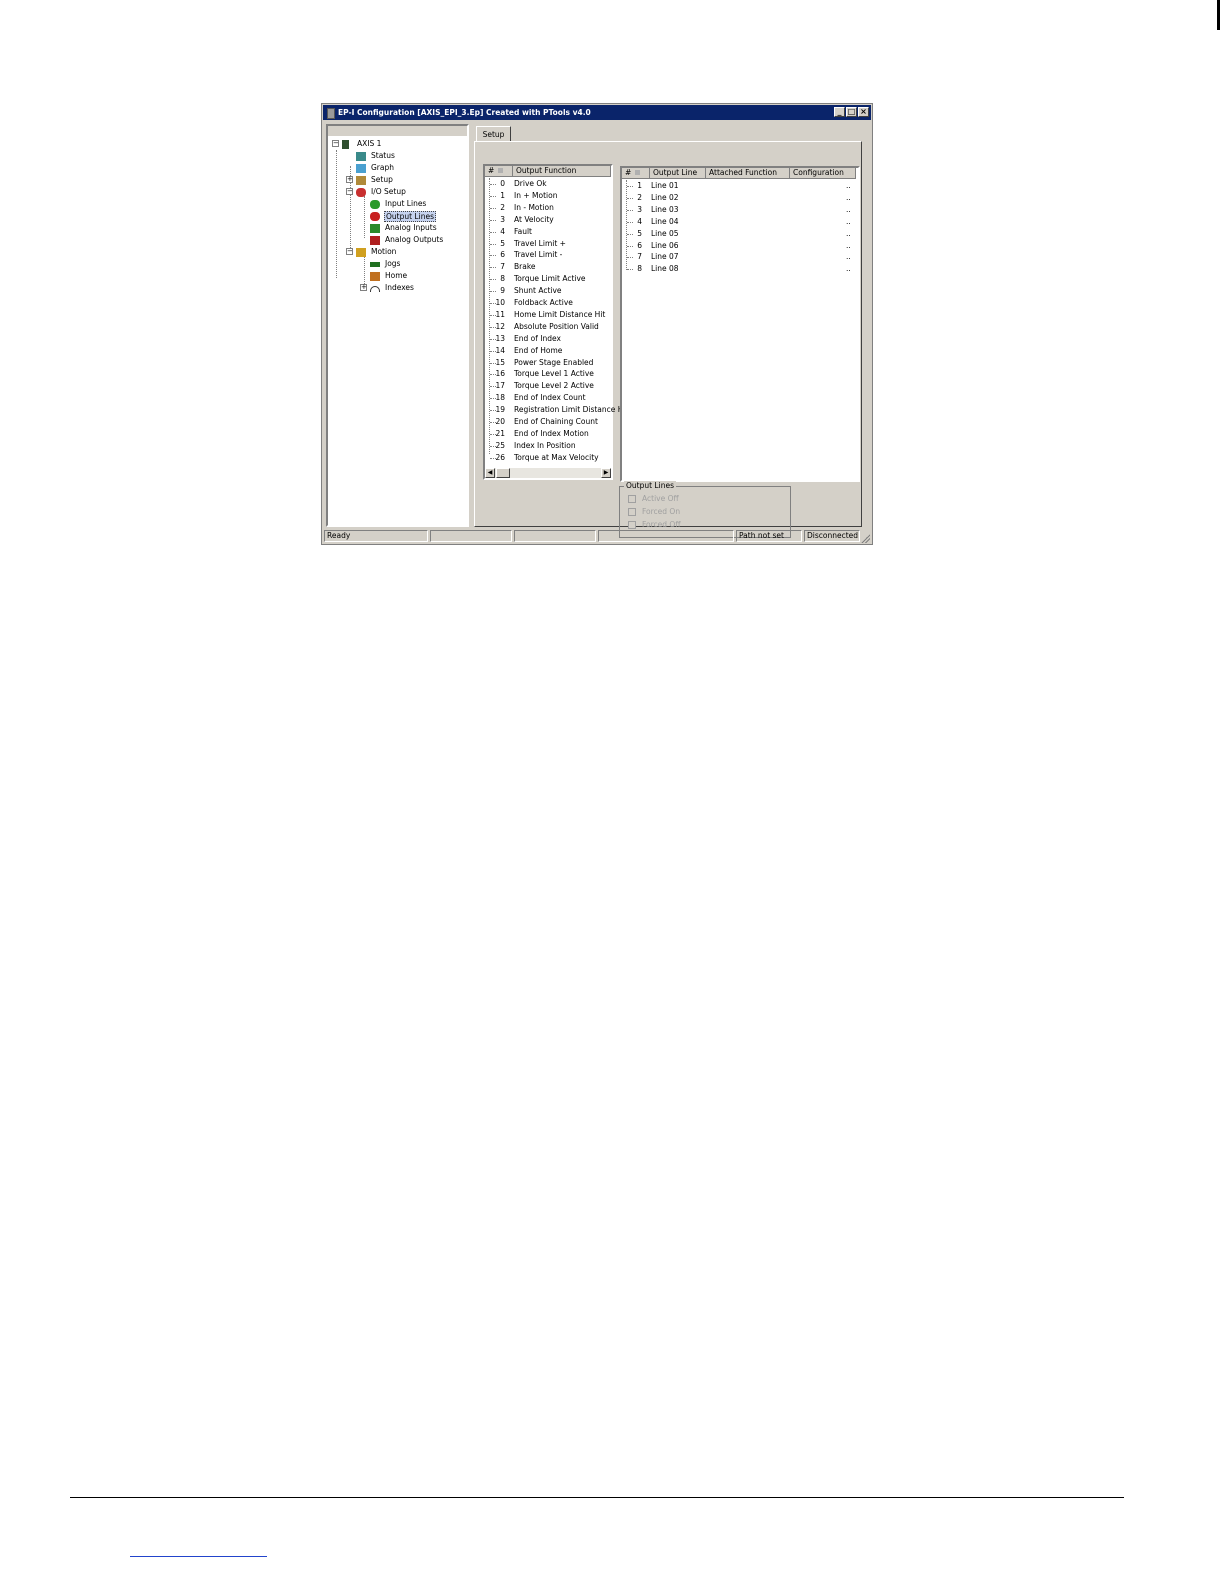 The image size is (1224, 1584). Describe the element at coordinates (548, 446) in the screenshot. I see `list-item: 25 Index In Position` at that location.